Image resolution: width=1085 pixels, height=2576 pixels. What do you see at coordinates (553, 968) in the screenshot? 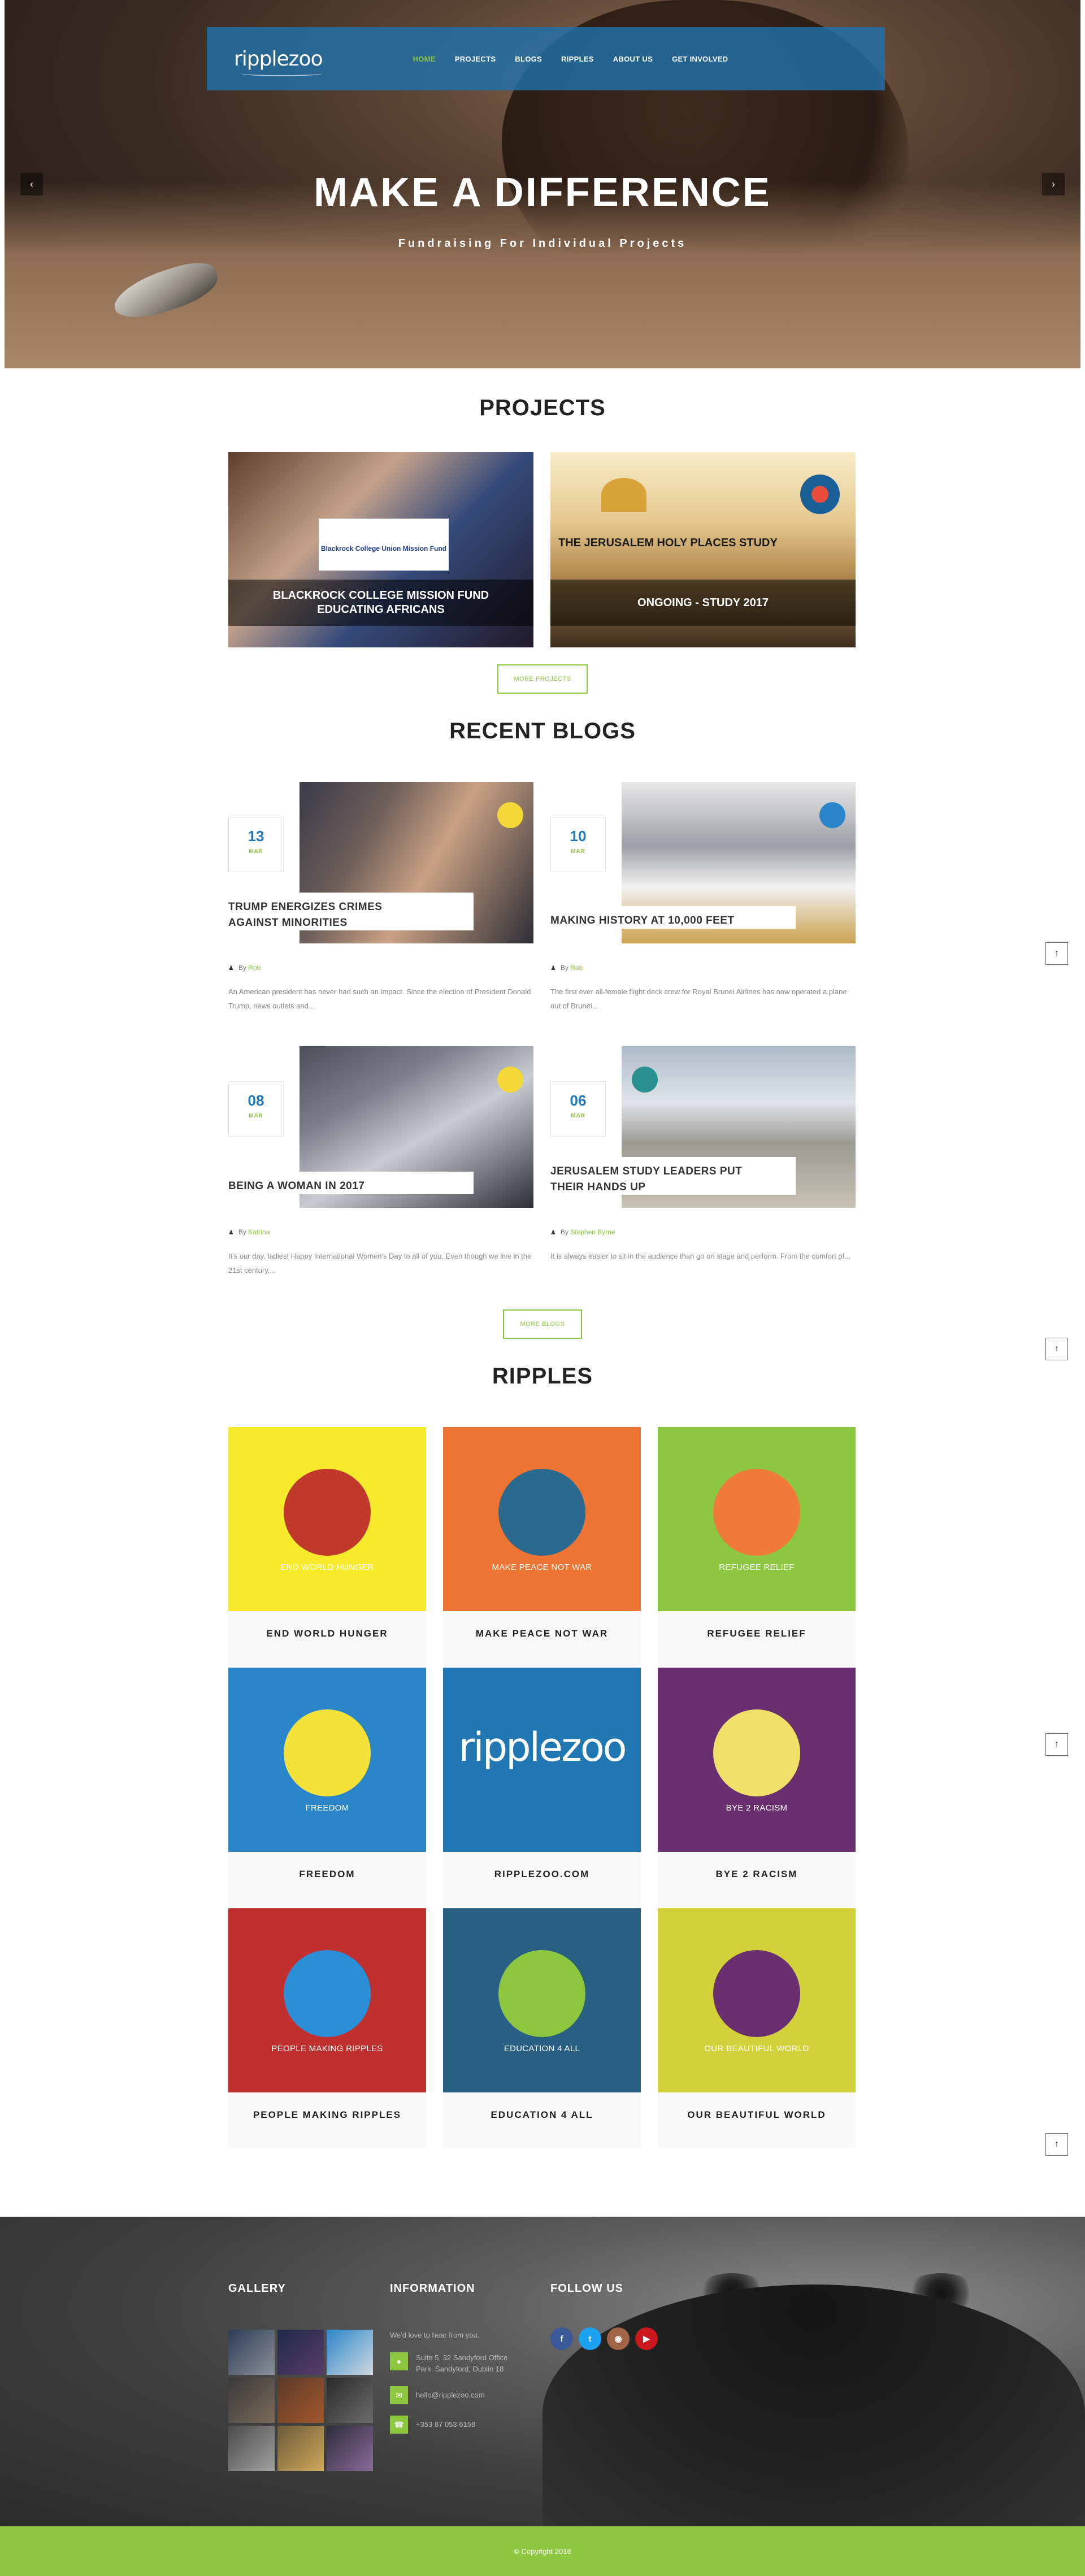
I see `user-icon: ♟` at bounding box center [553, 968].